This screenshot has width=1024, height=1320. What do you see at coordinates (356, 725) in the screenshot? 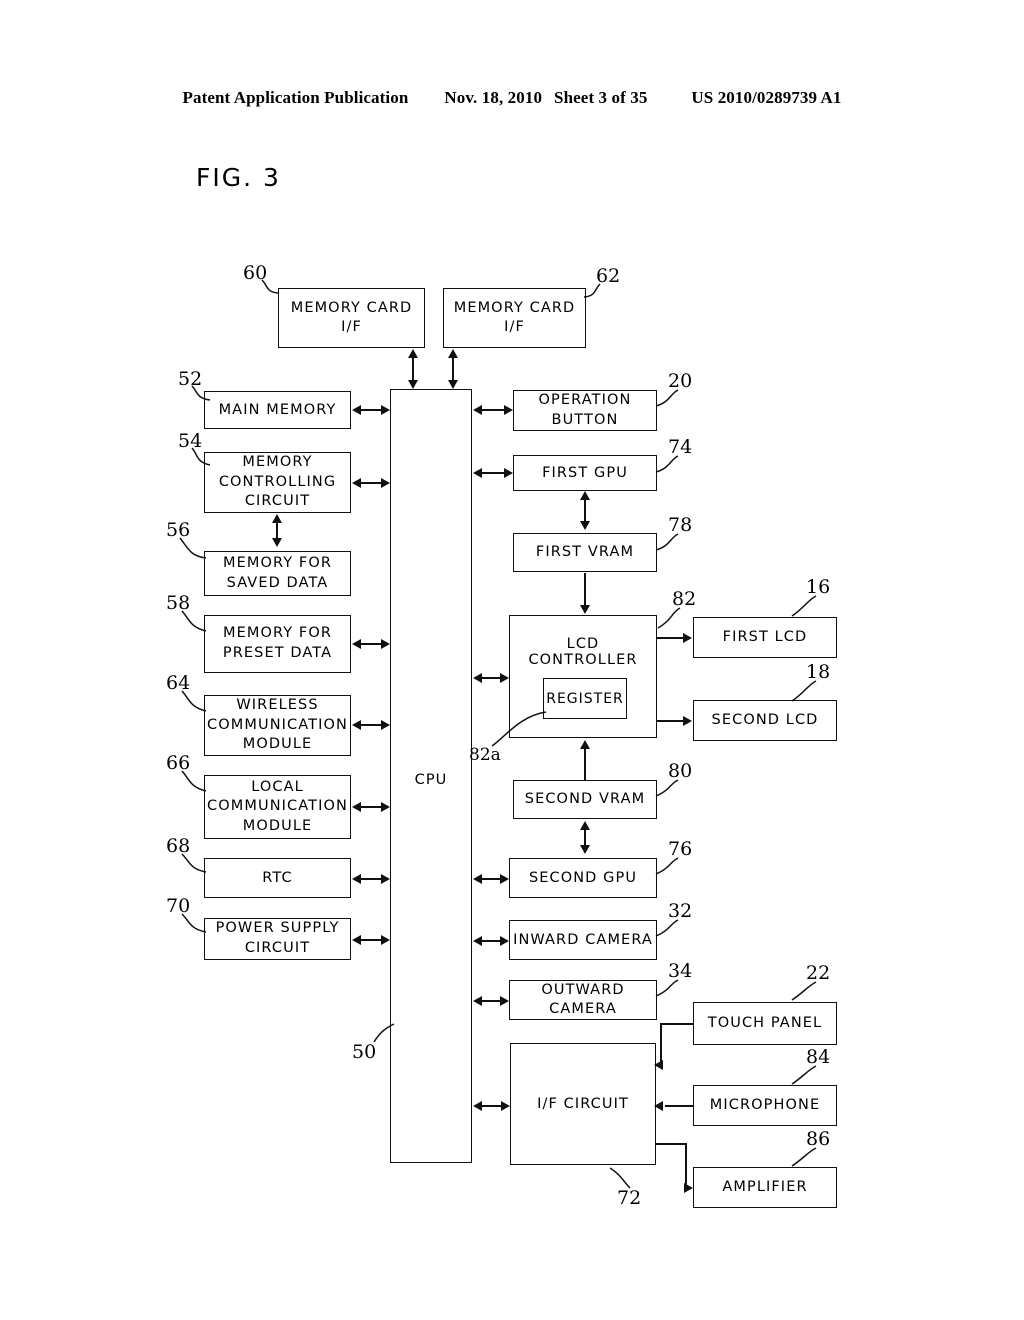
I see `arrow-wireless-left` at bounding box center [356, 725].